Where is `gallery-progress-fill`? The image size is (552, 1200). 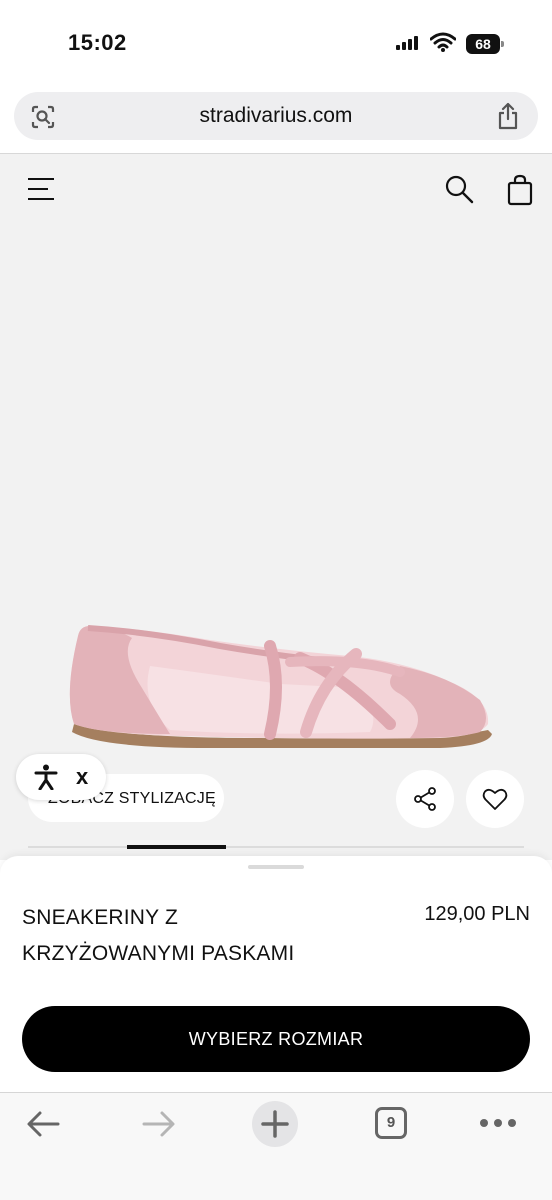 gallery-progress-fill is located at coordinates (177, 847).